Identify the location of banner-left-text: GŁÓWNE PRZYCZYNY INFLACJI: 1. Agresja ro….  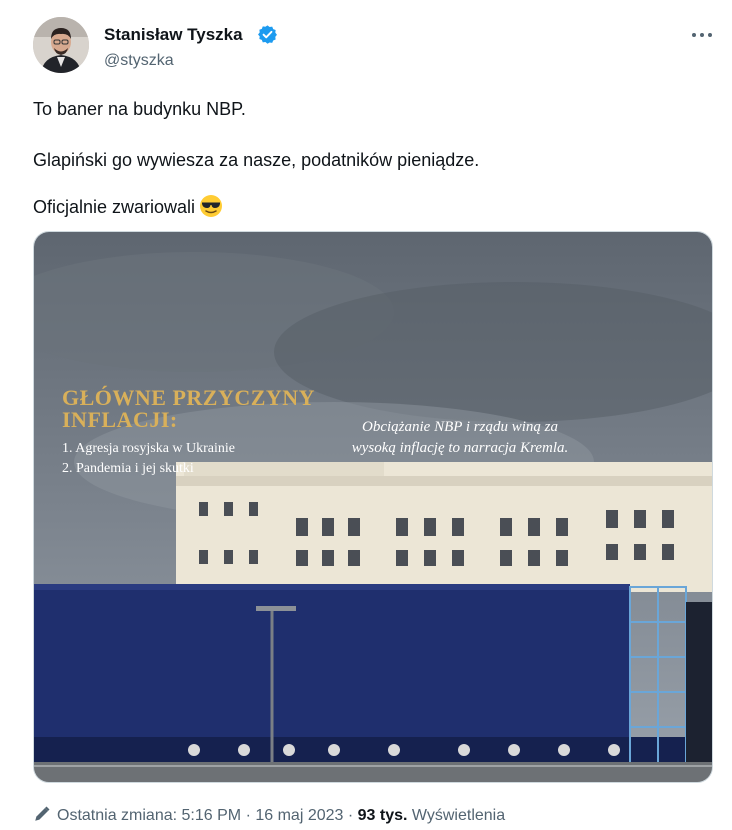
(188, 433).